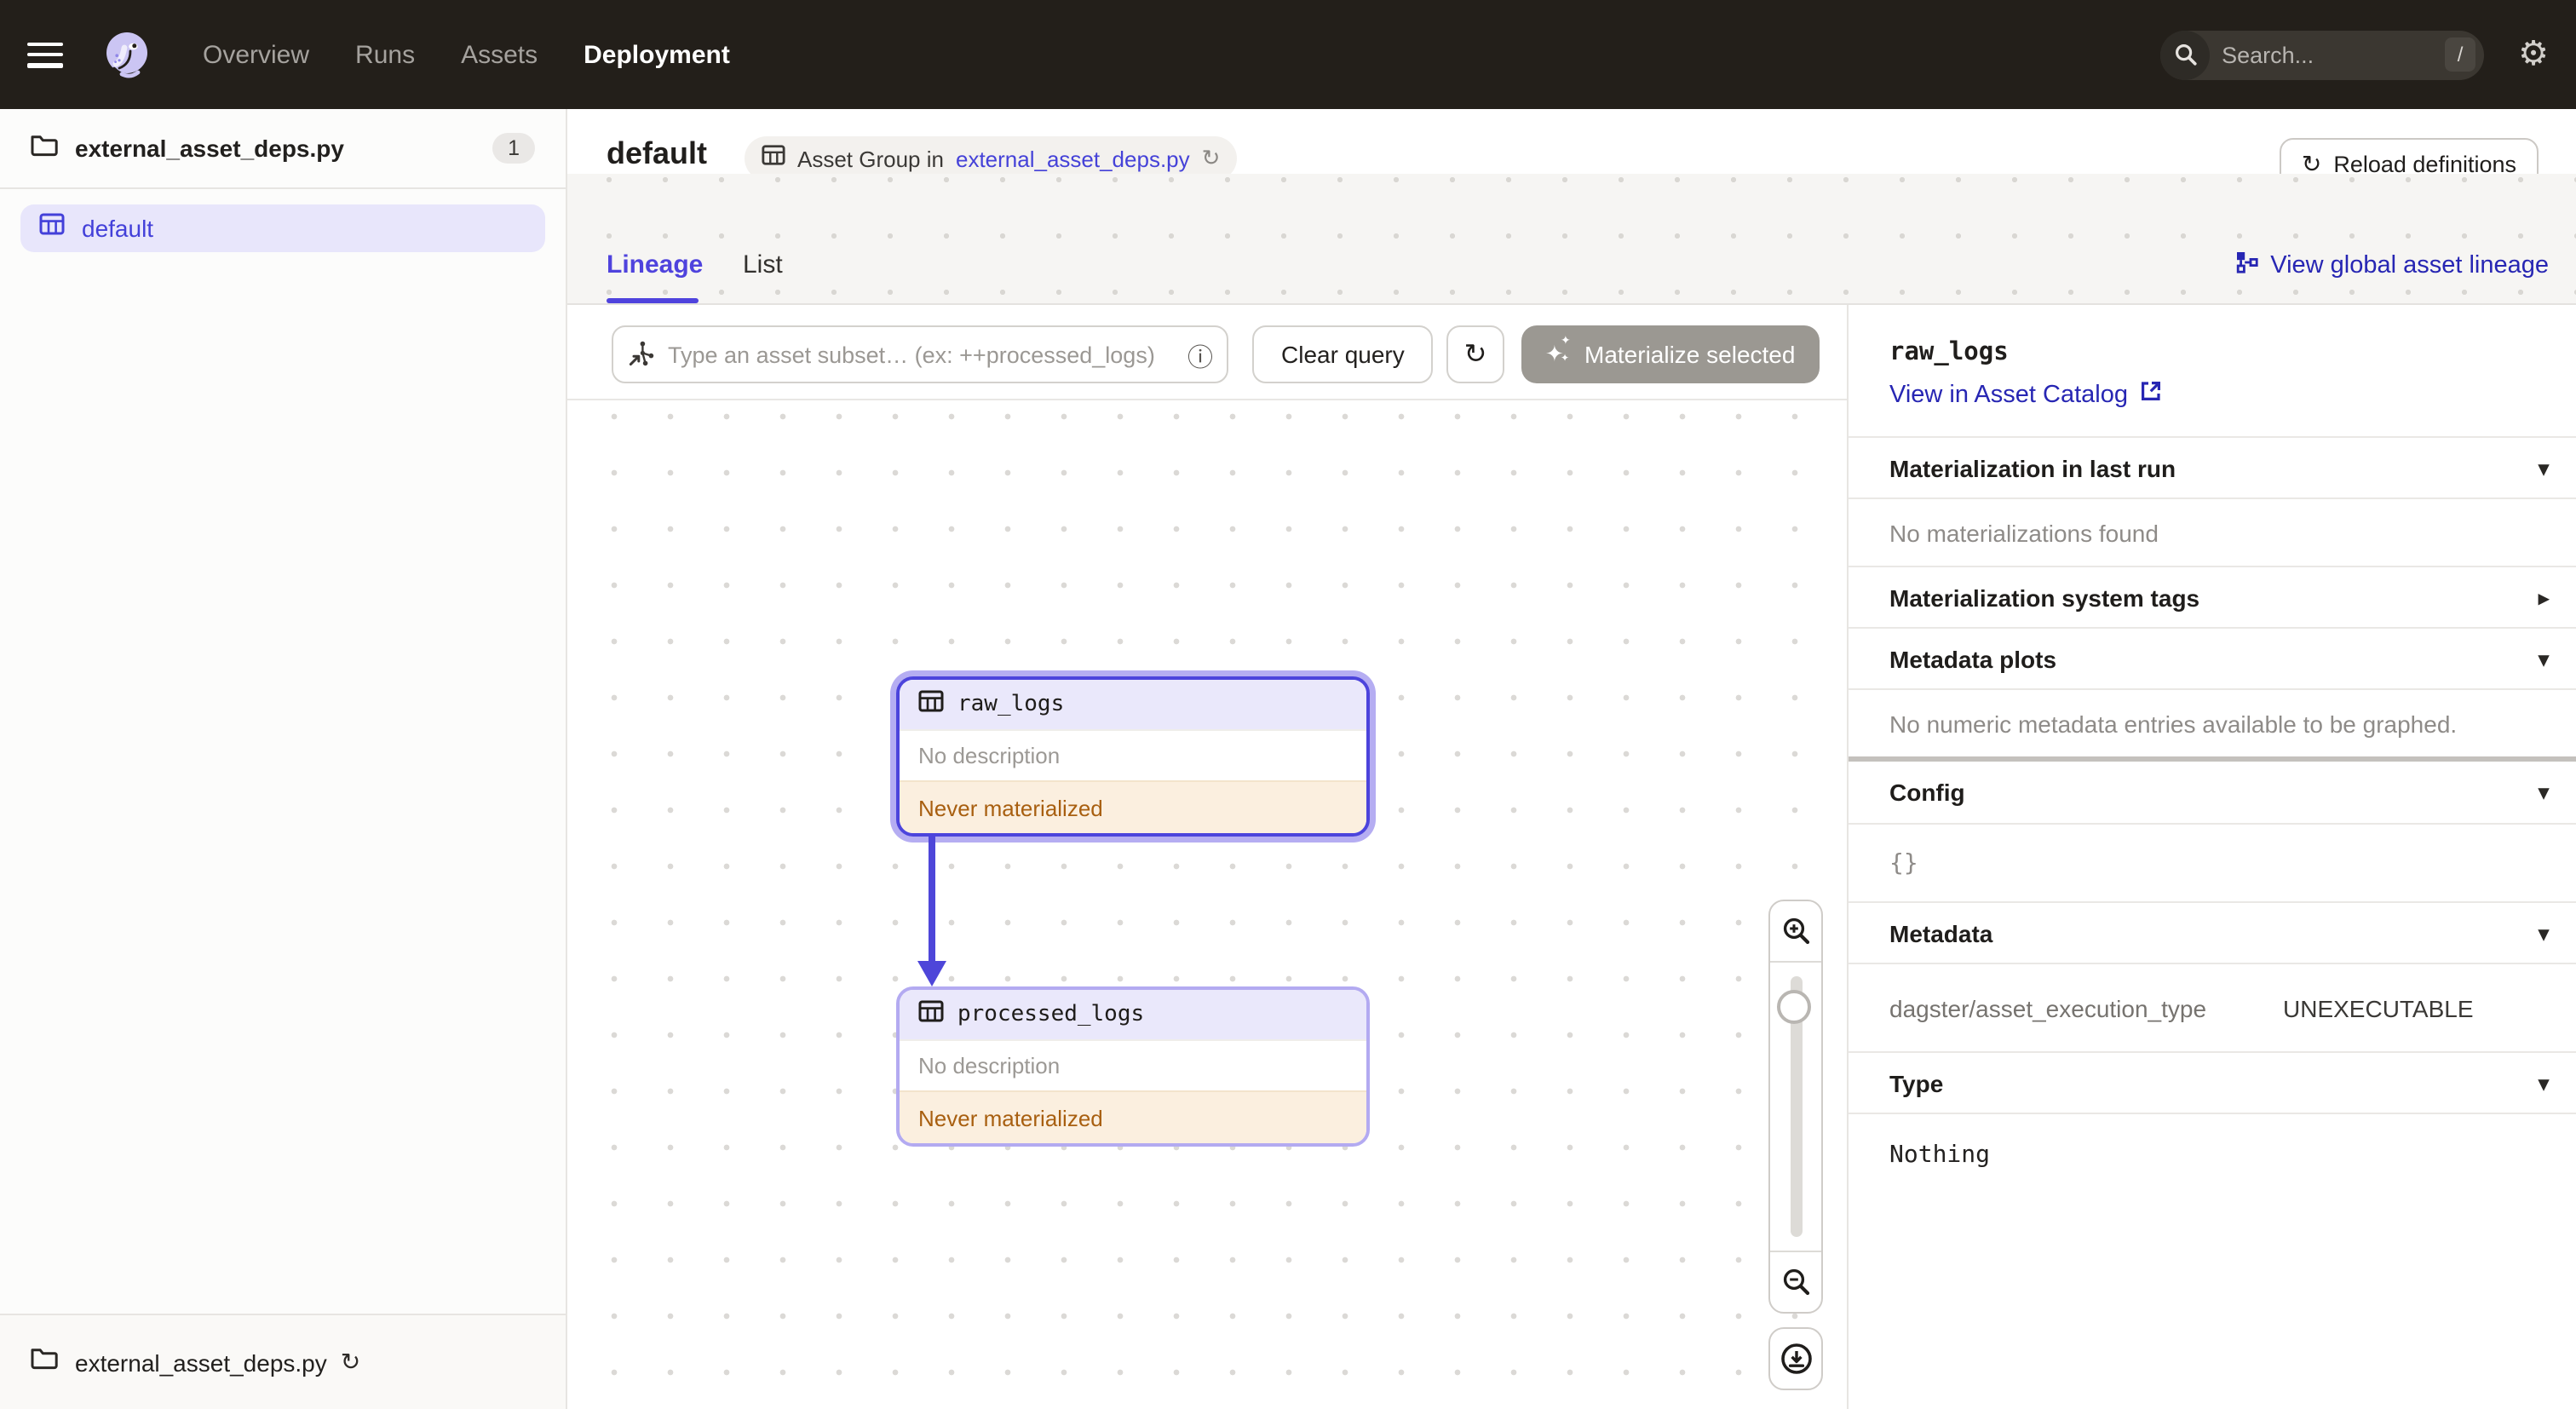 The image size is (2576, 1409). I want to click on materialize-label: Materialize selected, so click(1690, 354).